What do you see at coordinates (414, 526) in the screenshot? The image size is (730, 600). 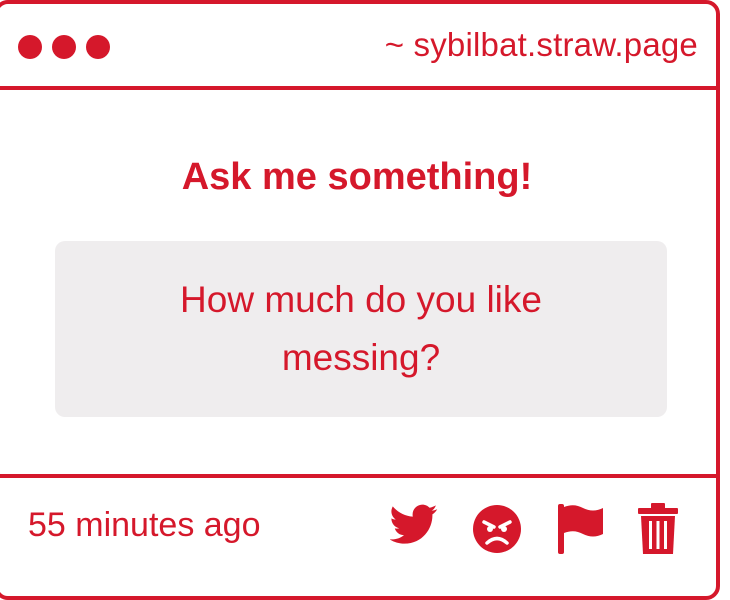 I see `twitter-bird-icon` at bounding box center [414, 526].